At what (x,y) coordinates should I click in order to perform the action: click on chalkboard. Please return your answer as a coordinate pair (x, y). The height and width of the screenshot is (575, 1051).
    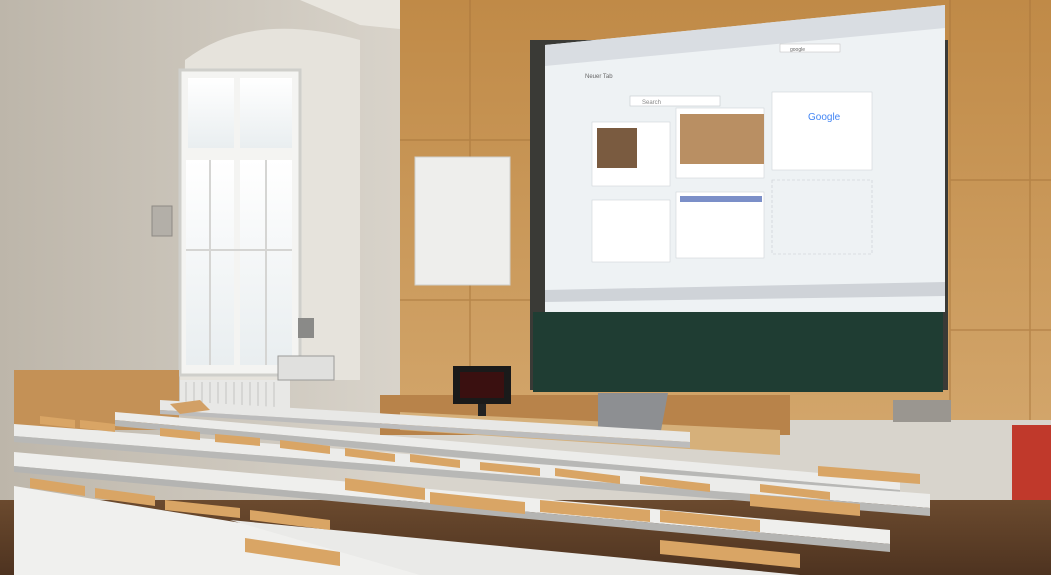
    Looking at the image, I should click on (738, 352).